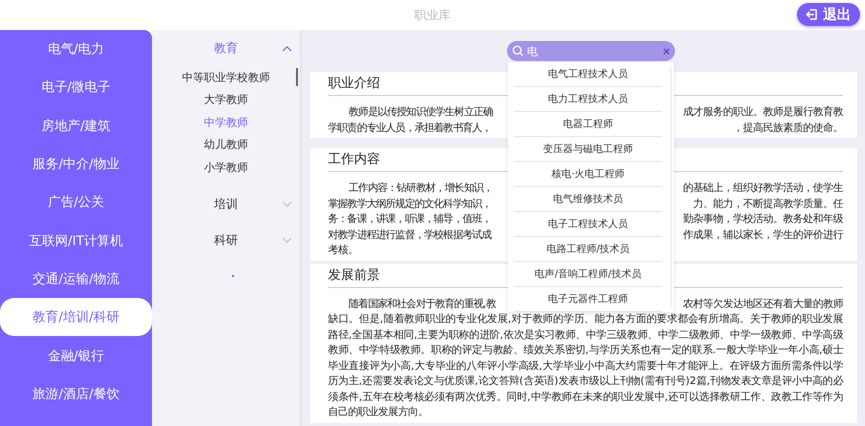 Image resolution: width=865 pixels, height=426 pixels. I want to click on category-item: 服务/中介/物业, so click(76, 164).